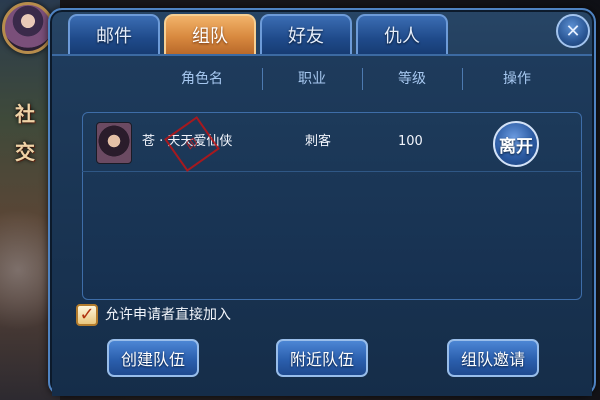  What do you see at coordinates (28, 28) in the screenshot?
I see `player-avatar` at bounding box center [28, 28].